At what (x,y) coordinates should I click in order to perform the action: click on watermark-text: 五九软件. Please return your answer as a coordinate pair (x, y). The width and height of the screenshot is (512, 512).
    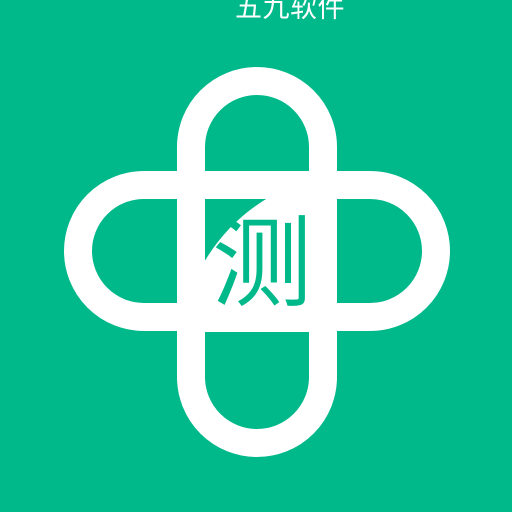
    Looking at the image, I should click on (290, 12).